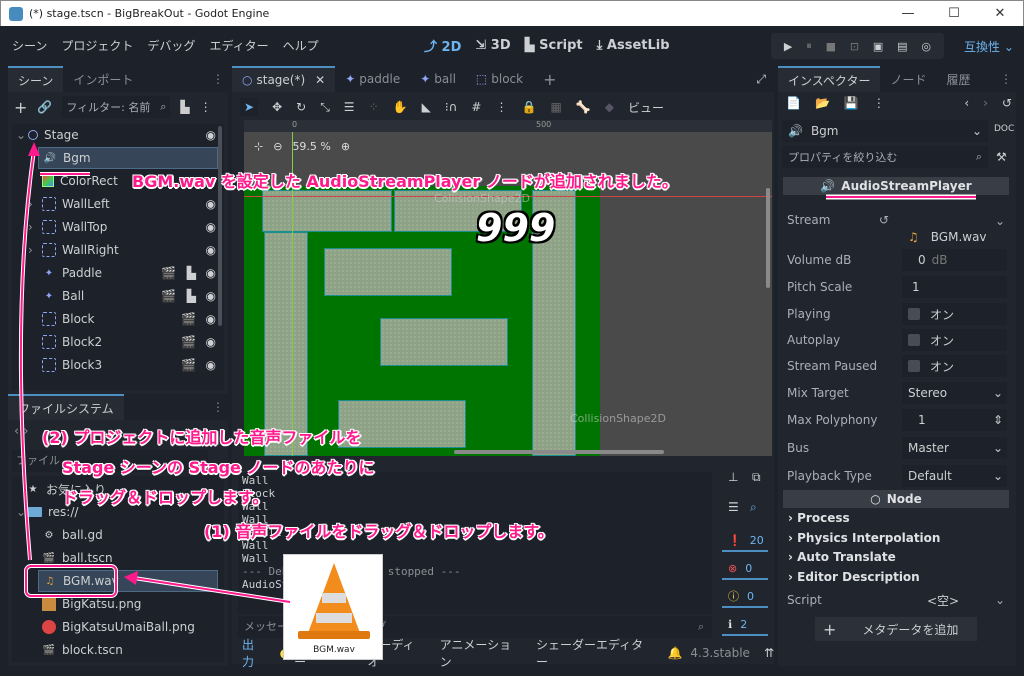 Image resolution: width=1024 pixels, height=676 pixels. Describe the element at coordinates (966, 103) in the screenshot. I see `history-back-icon: ‹` at that location.